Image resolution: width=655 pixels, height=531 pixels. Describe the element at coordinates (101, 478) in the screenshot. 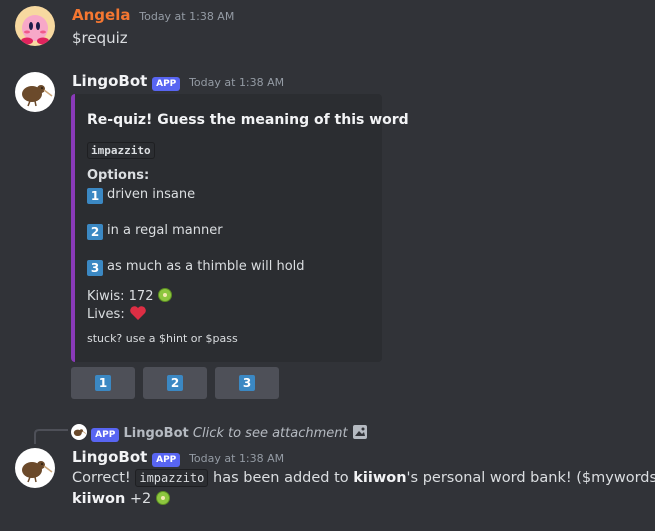

I see `correct-text: Correct!` at that location.